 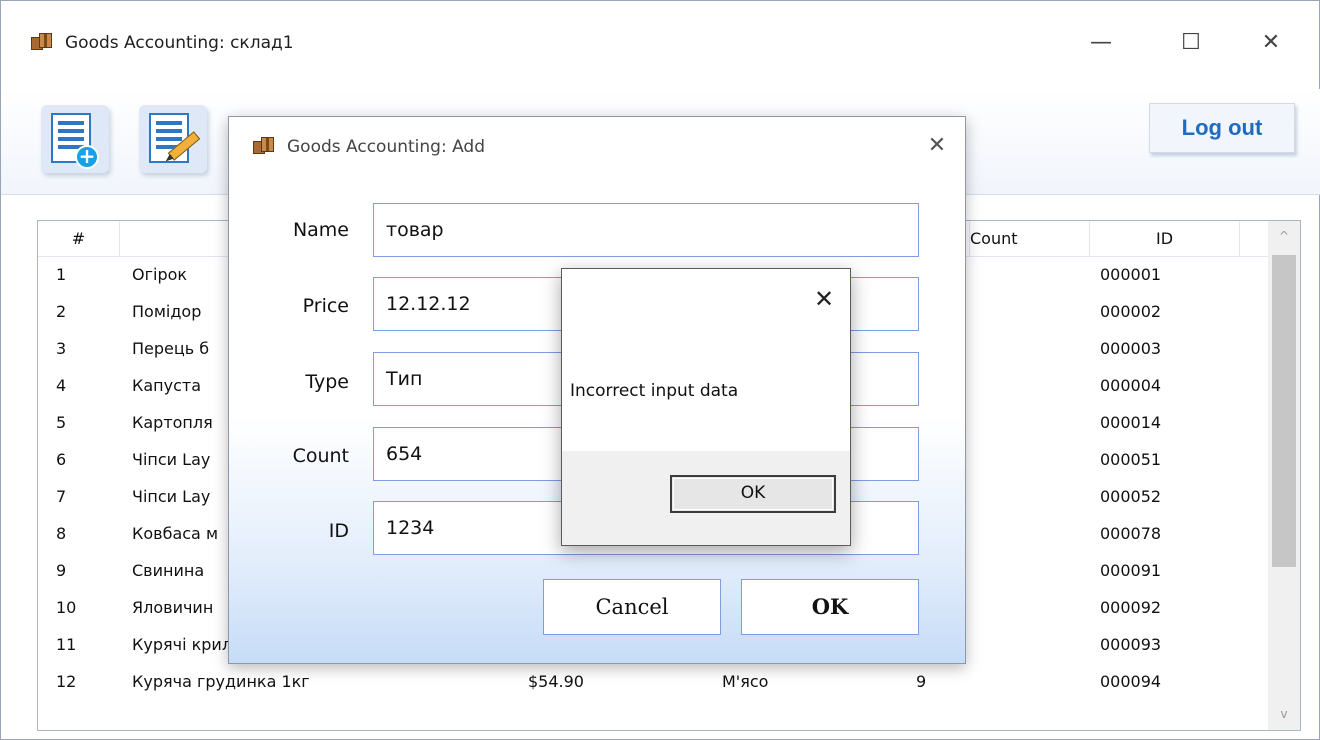 What do you see at coordinates (61, 348) in the screenshot?
I see `cell-num: 3` at bounding box center [61, 348].